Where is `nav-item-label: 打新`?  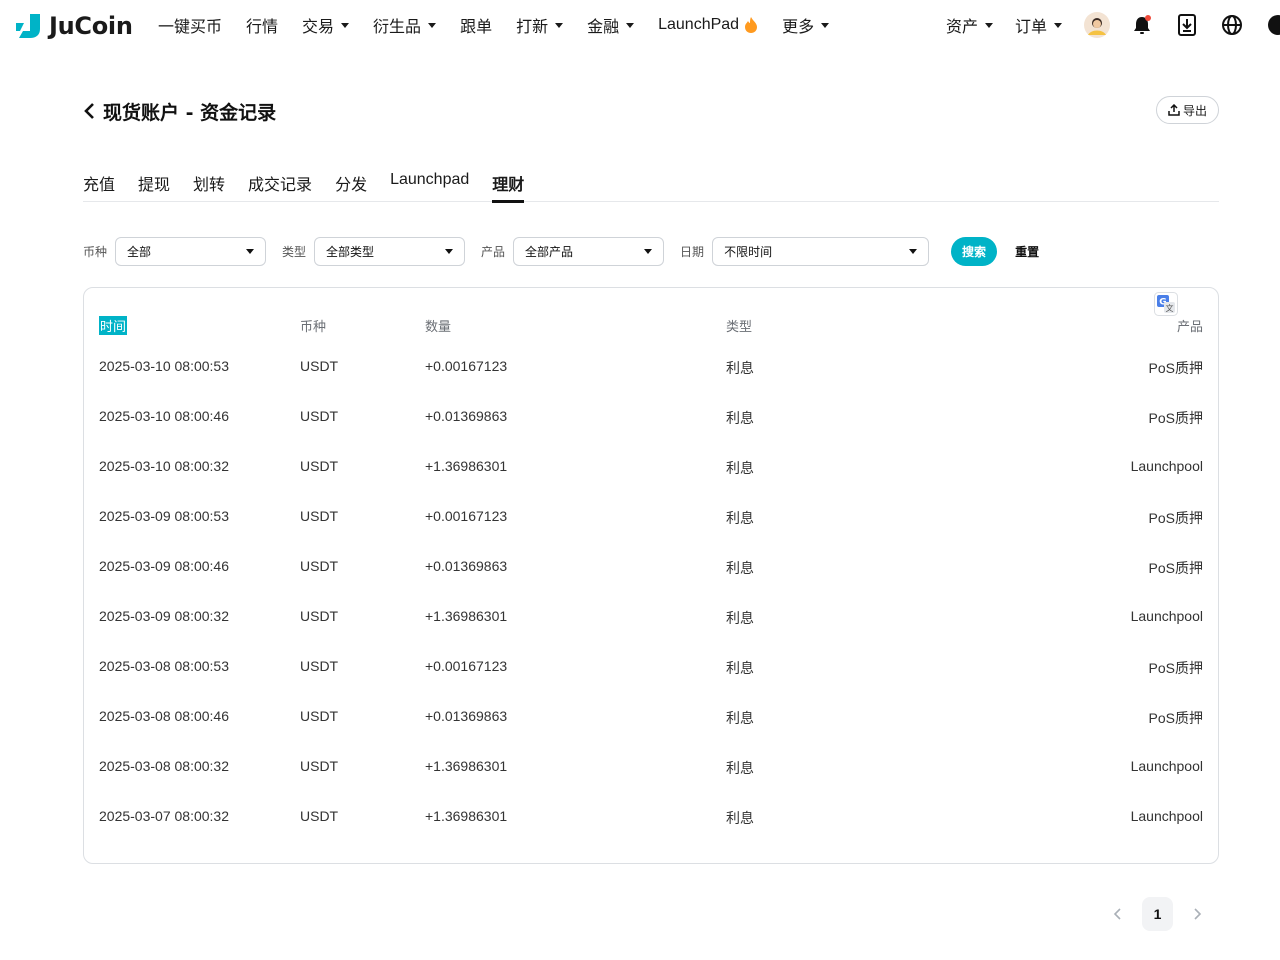 nav-item-label: 打新 is located at coordinates (532, 27).